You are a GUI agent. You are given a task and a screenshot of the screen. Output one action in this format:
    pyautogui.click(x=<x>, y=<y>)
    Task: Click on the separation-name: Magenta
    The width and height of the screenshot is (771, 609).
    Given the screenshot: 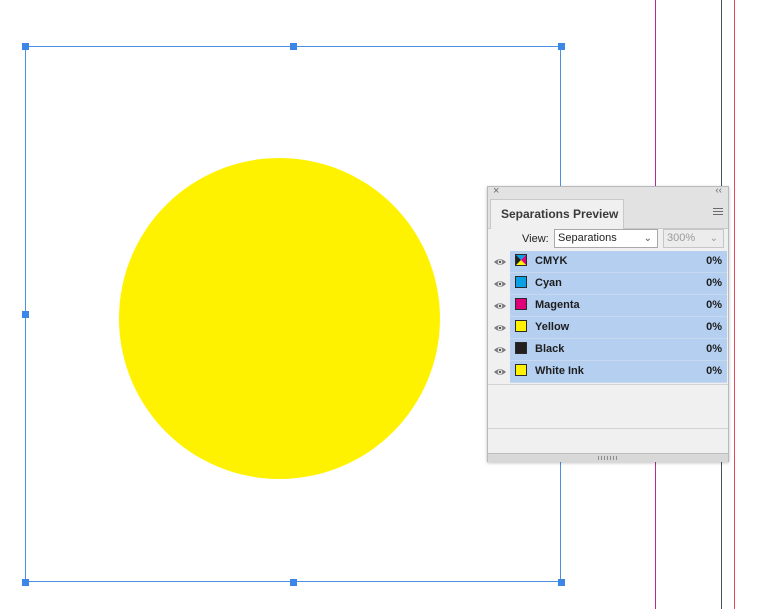 What is the action you would take?
    pyautogui.click(x=557, y=305)
    